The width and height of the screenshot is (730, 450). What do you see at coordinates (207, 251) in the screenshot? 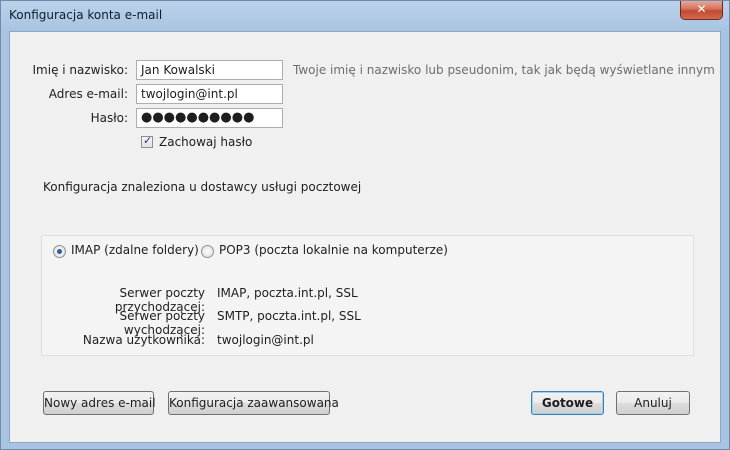
I see `pop3-radio` at bounding box center [207, 251].